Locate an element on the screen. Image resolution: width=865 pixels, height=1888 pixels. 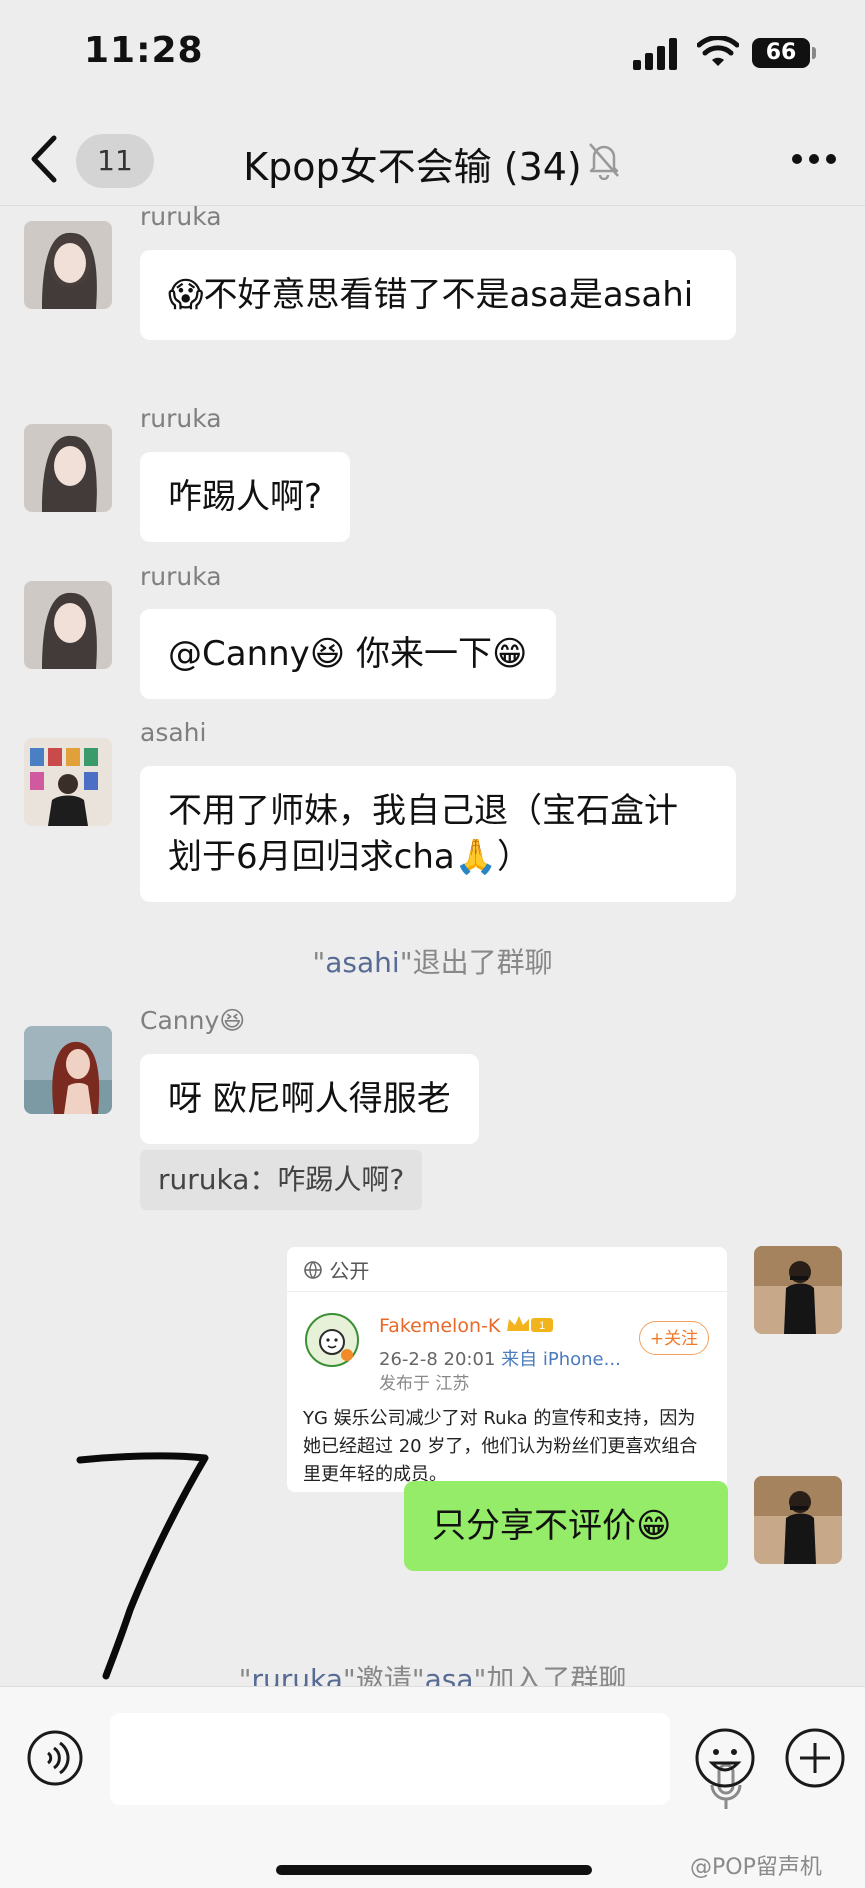
weibo-author-avatar is located at coordinates (332, 1340).